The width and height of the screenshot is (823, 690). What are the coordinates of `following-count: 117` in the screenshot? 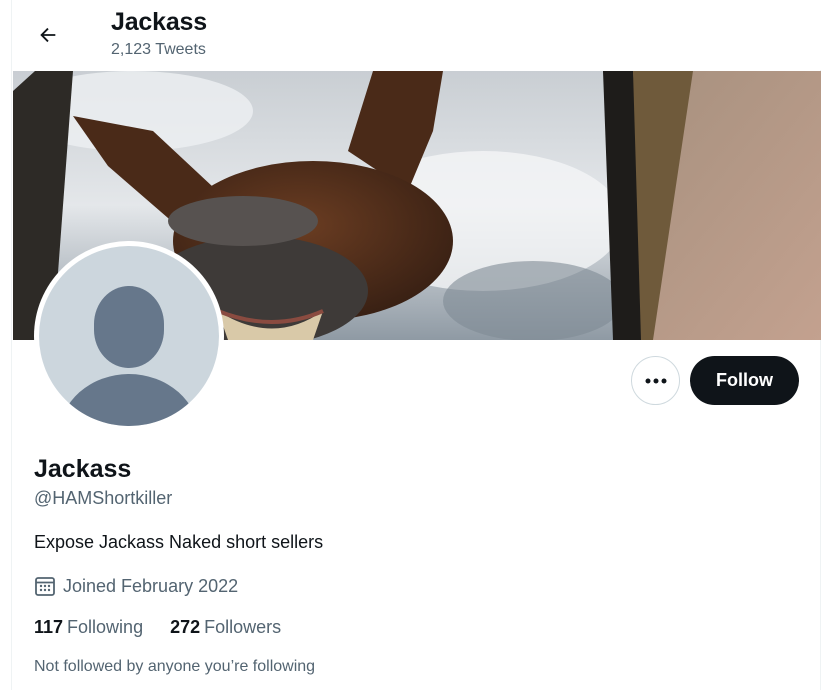 It's located at (49, 627).